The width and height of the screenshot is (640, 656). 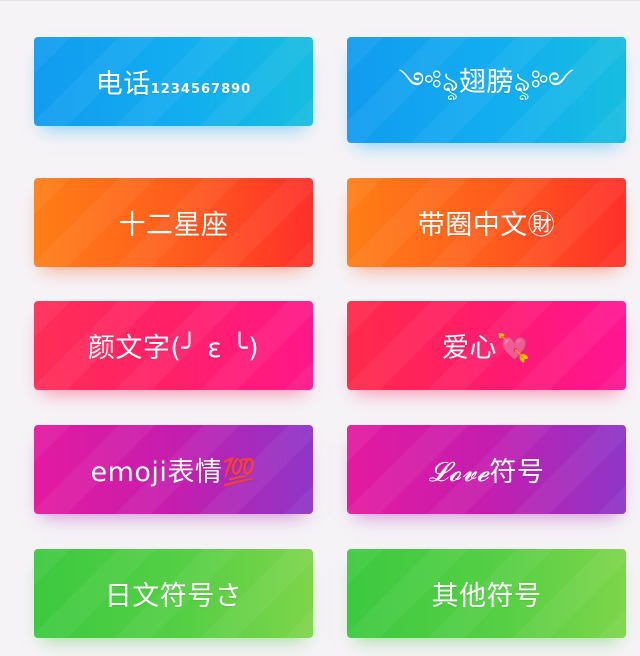 I want to click on card-label: ༺ৡ翅膀ৡ༻, so click(x=486, y=82).